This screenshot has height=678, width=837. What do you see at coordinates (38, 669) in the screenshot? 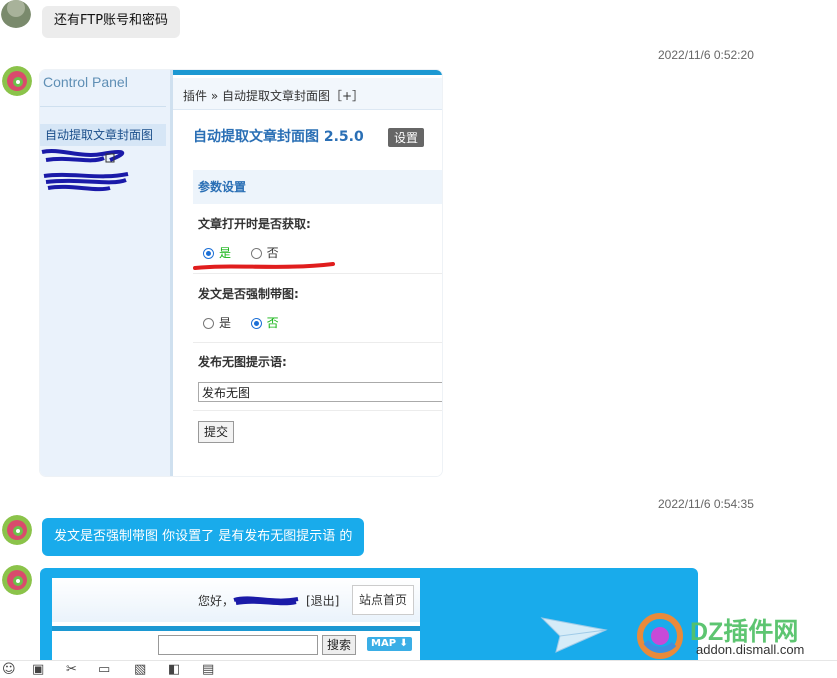
I see `screenshot-icon: ▣` at bounding box center [38, 669].